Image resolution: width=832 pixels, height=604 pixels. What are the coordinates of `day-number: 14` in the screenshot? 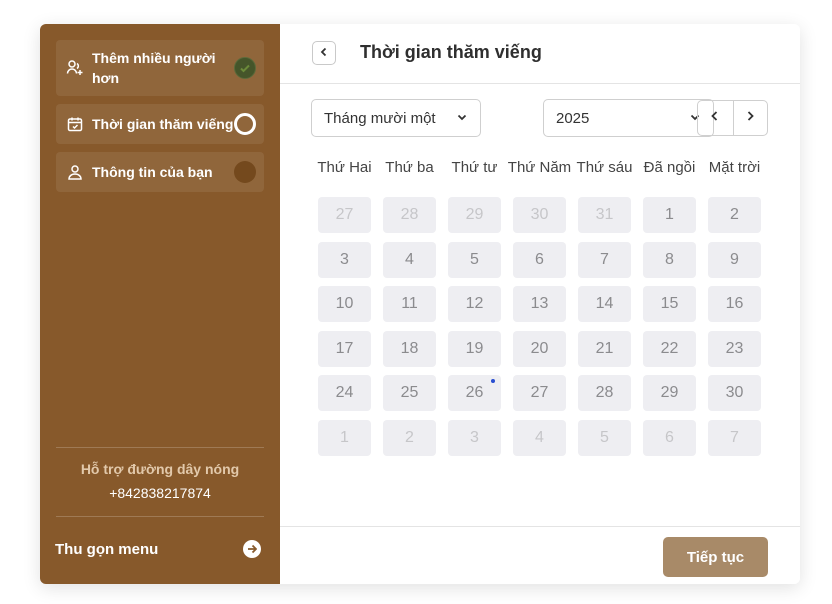 It's located at (604, 303).